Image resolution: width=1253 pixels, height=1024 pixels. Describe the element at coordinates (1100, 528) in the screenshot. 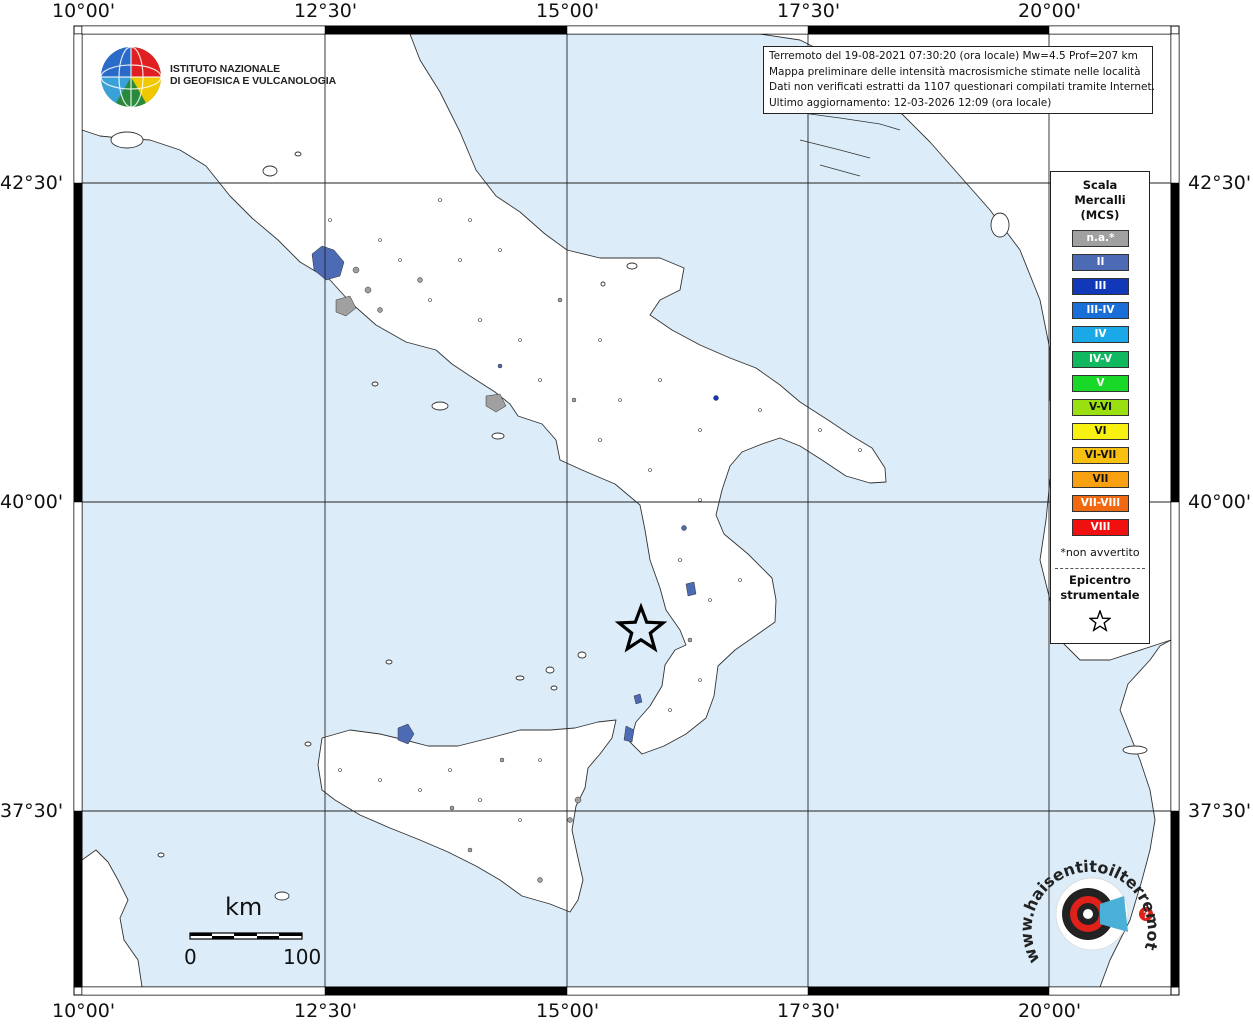

I see `legend-item: VIII` at that location.